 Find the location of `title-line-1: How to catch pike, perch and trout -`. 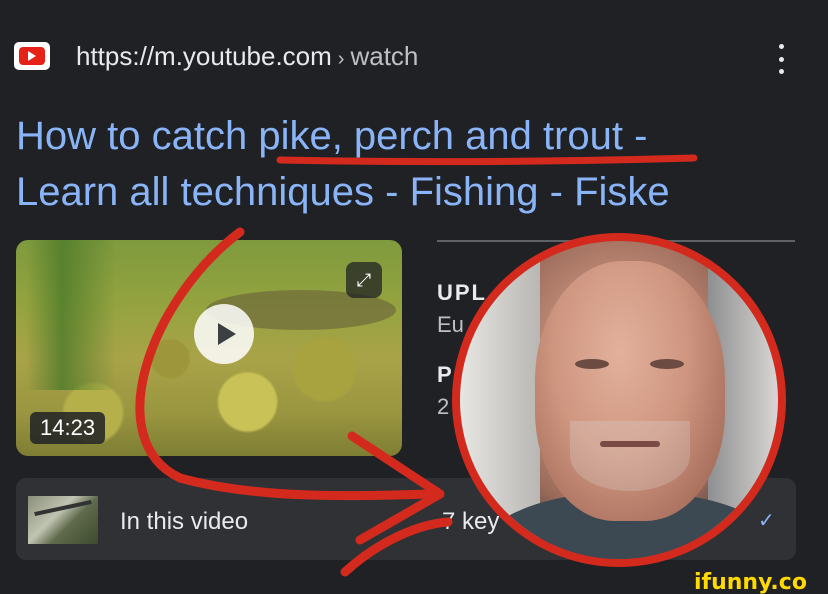

title-line-1: How to catch pike, perch and trout - is located at coordinates (332, 136).